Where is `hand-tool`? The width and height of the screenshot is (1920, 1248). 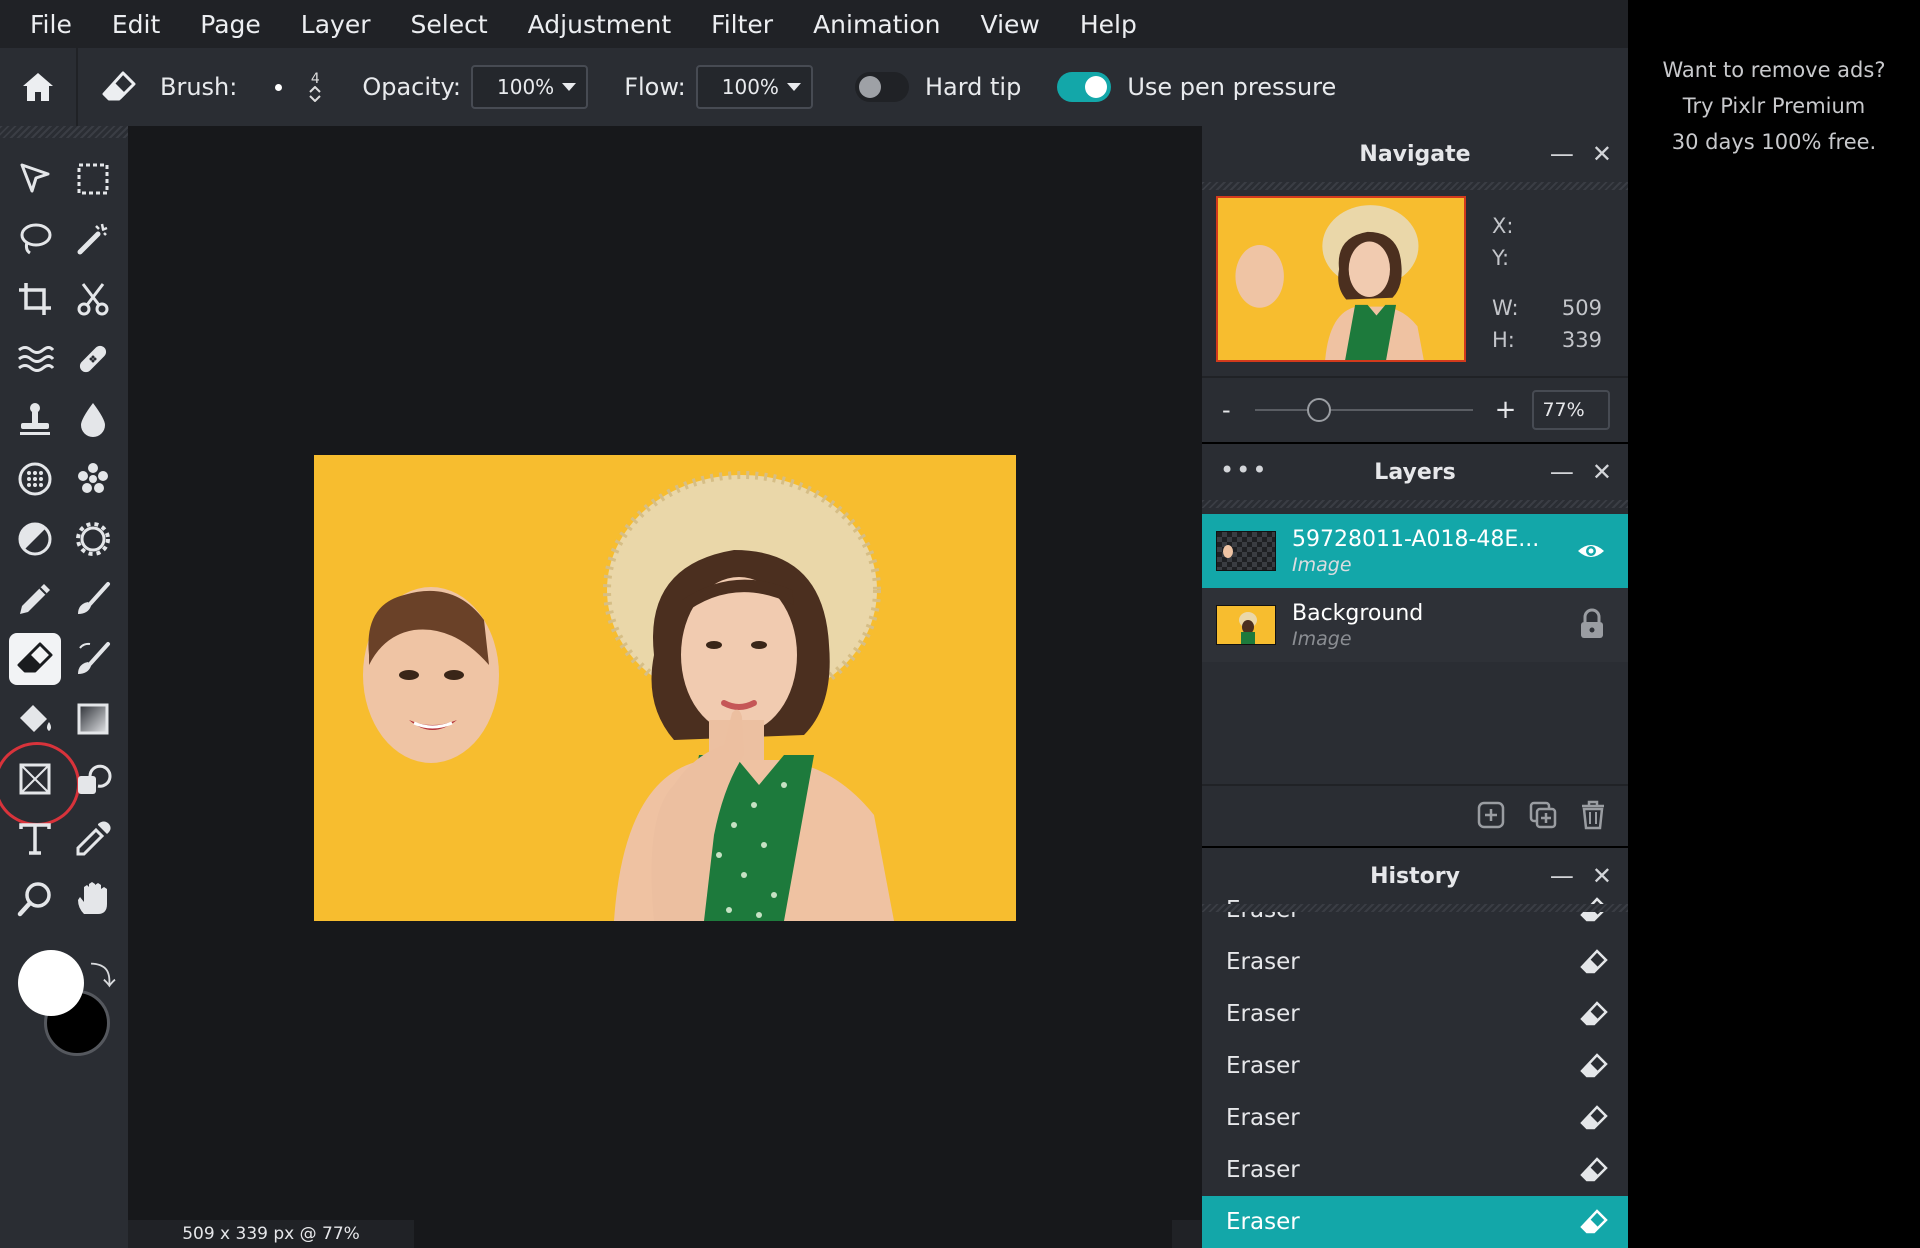
hand-tool is located at coordinates (93, 899).